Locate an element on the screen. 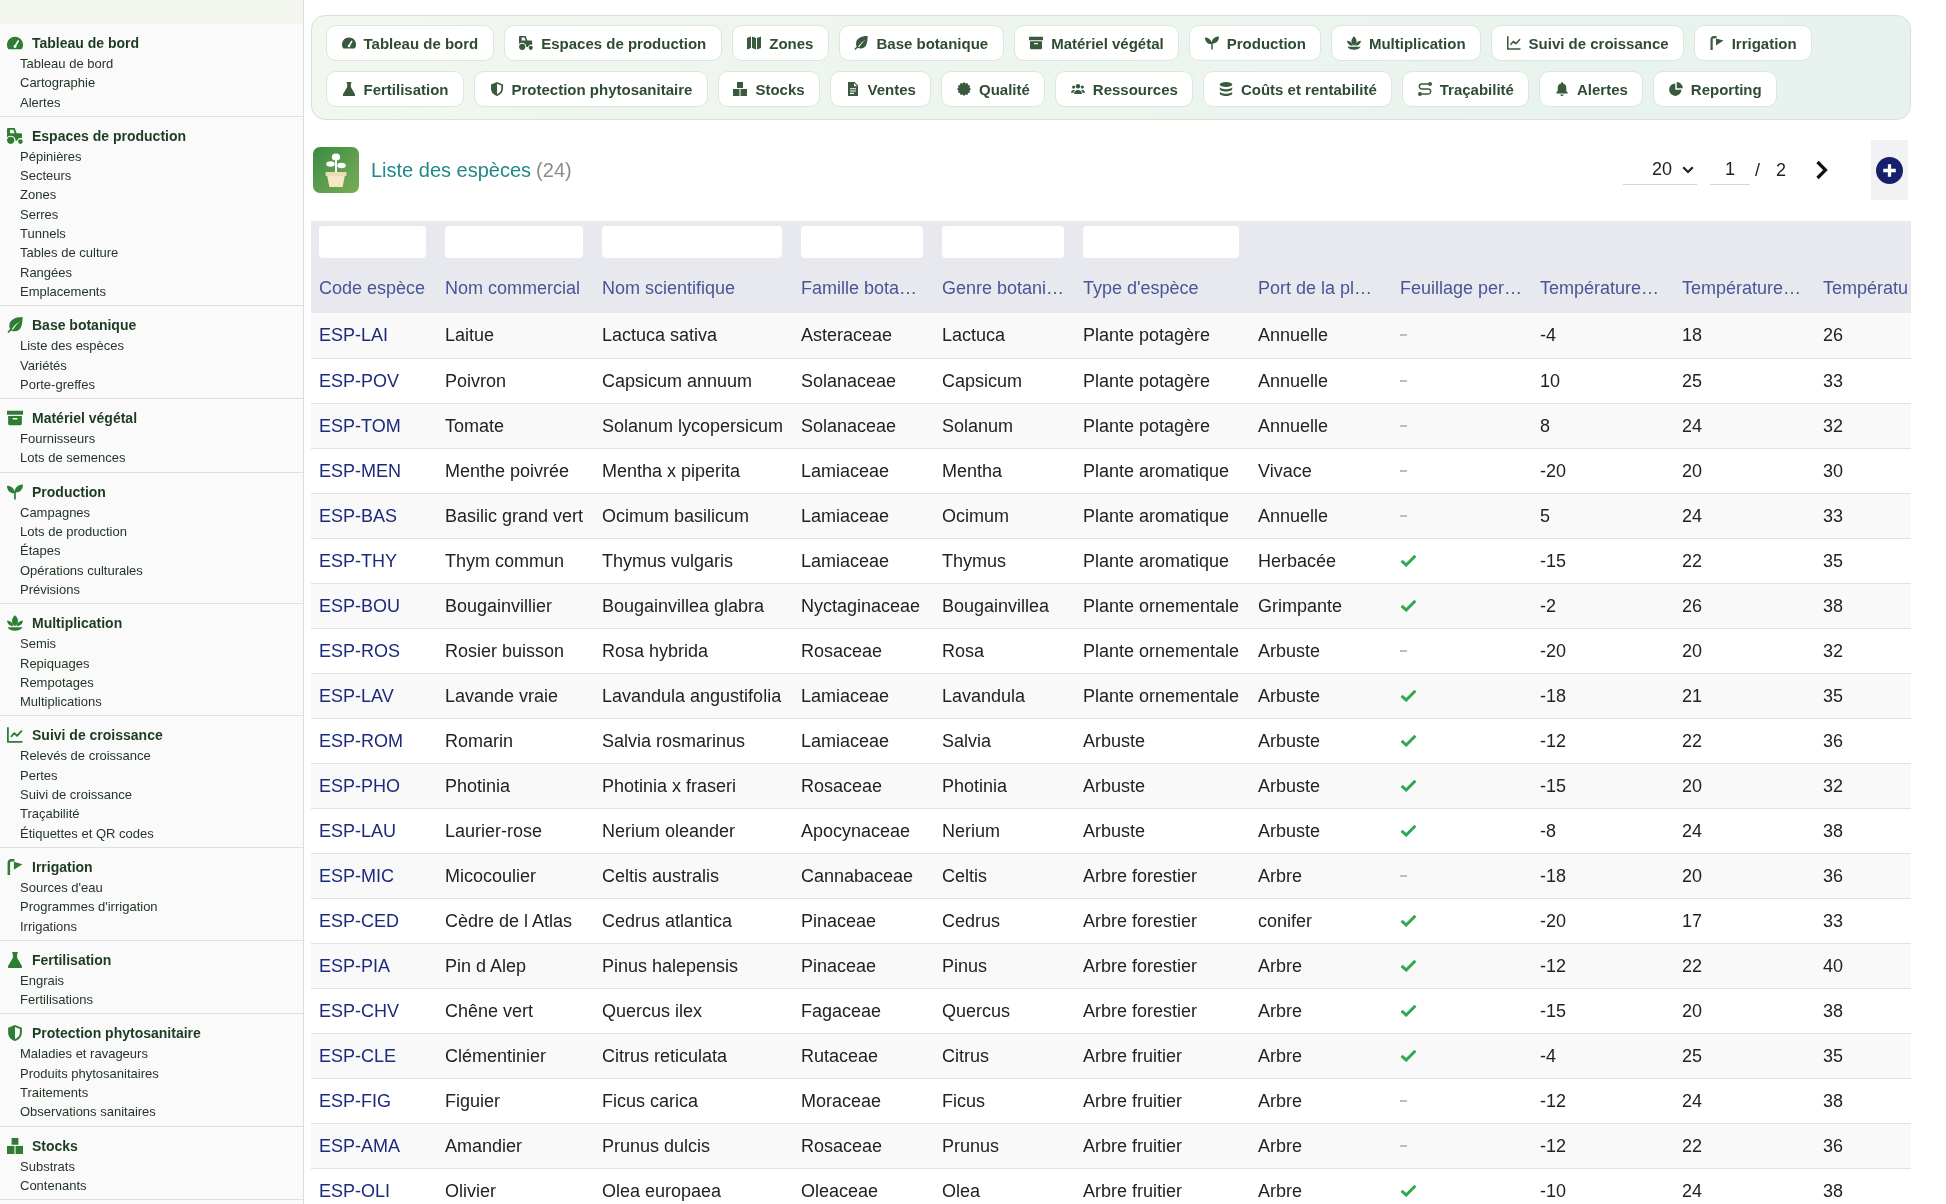  nav-button: Base botanique is located at coordinates (921, 43).